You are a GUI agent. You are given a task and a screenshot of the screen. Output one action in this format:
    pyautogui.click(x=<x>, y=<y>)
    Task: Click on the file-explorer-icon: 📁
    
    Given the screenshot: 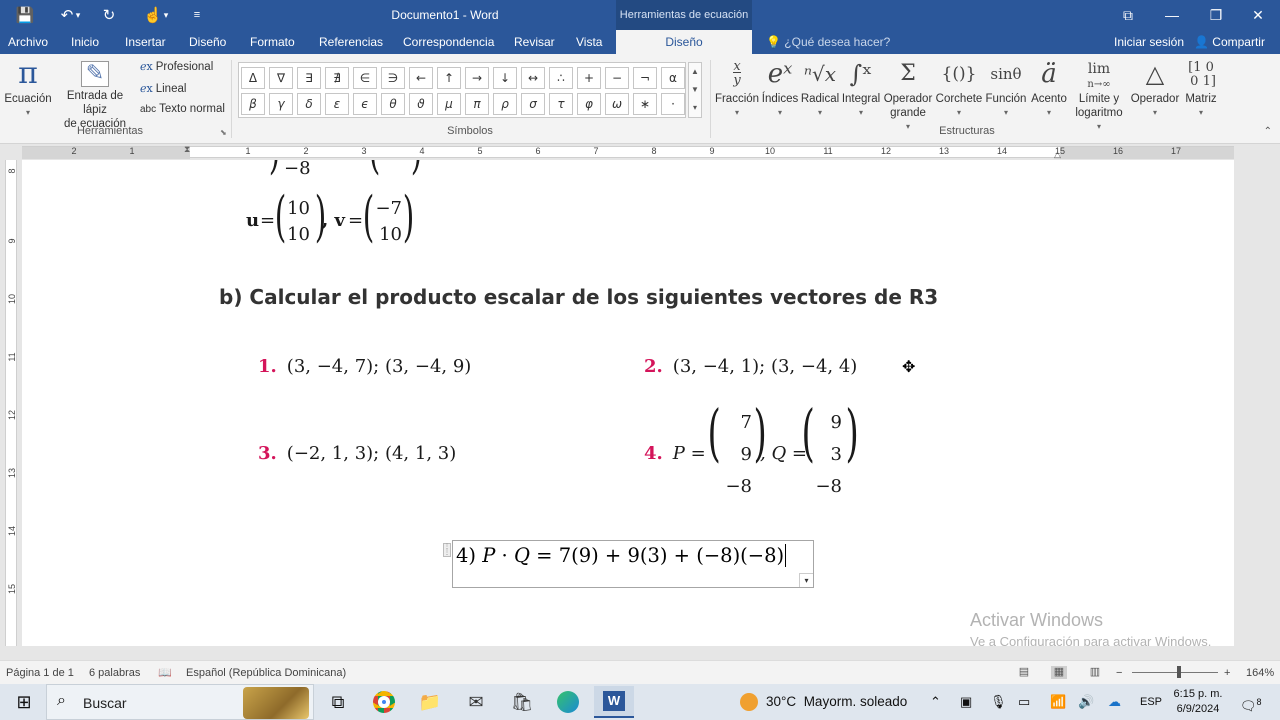 What is the action you would take?
    pyautogui.click(x=430, y=702)
    